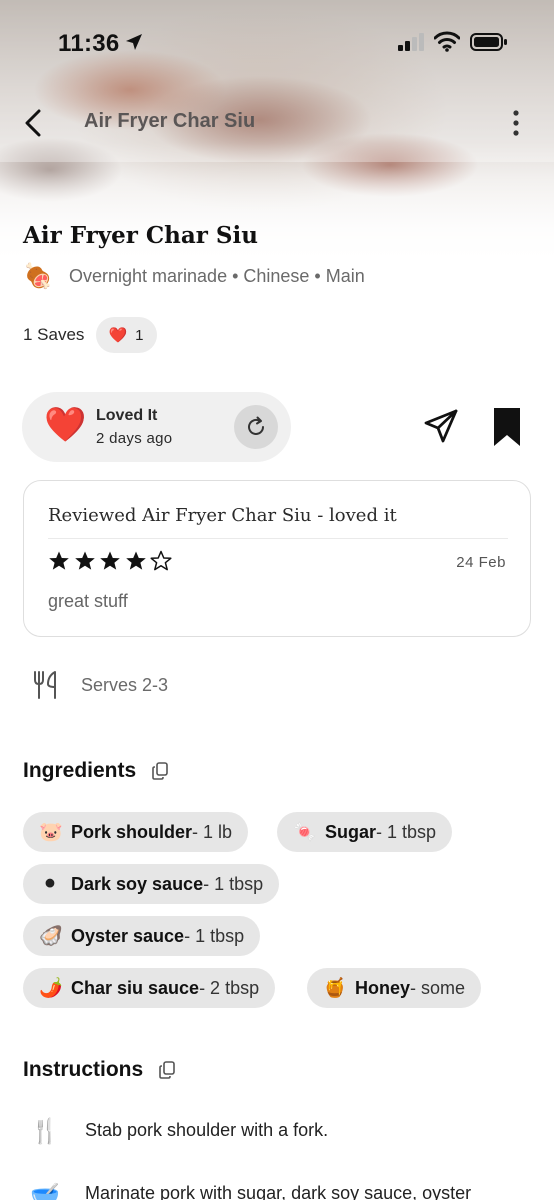 Image resolution: width=554 pixels, height=1200 pixels. I want to click on ingredient-chip: 🍬 Sugar - 1 tbsp, so click(365, 832).